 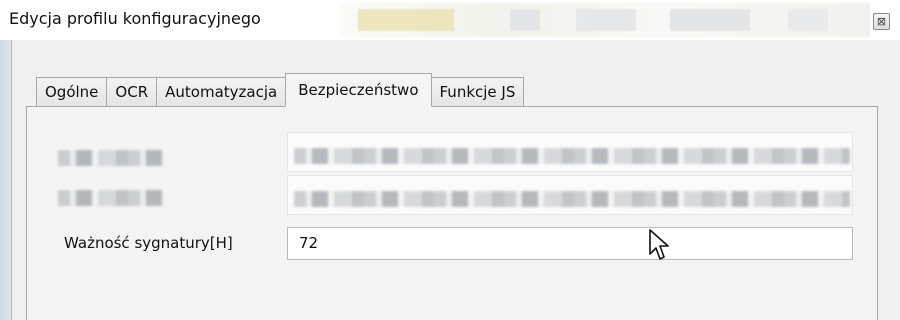 I want to click on tab-automation: Automatyzacja, so click(x=221, y=92).